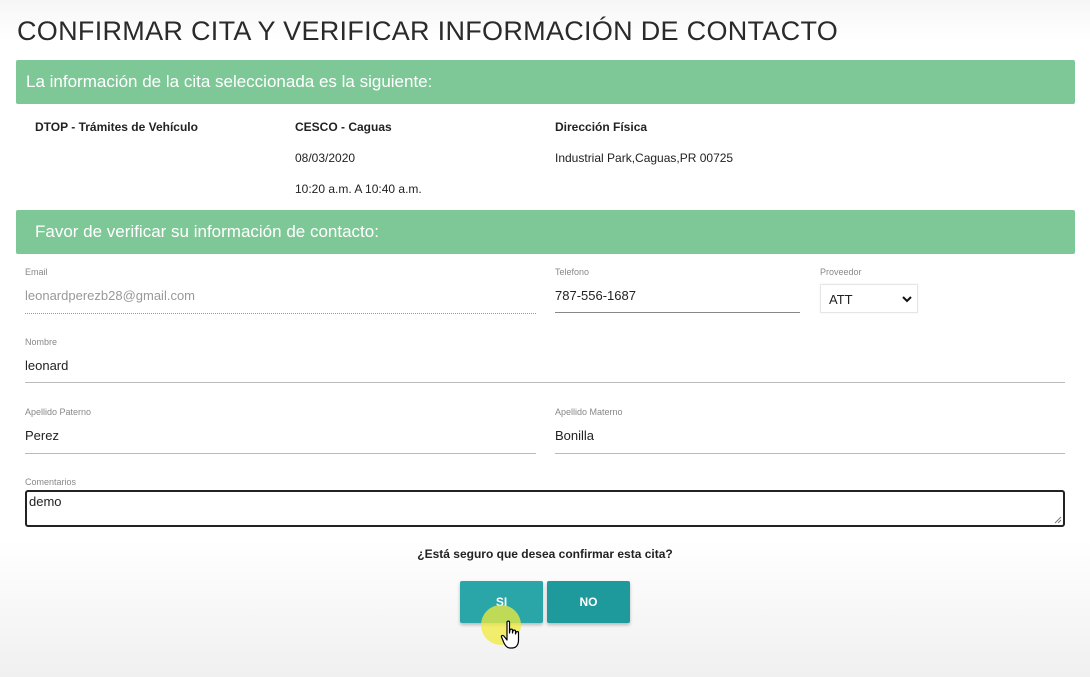 The height and width of the screenshot is (677, 1090). Describe the element at coordinates (325, 158) in the screenshot. I see `appointment-date: 08/03/2020` at that location.